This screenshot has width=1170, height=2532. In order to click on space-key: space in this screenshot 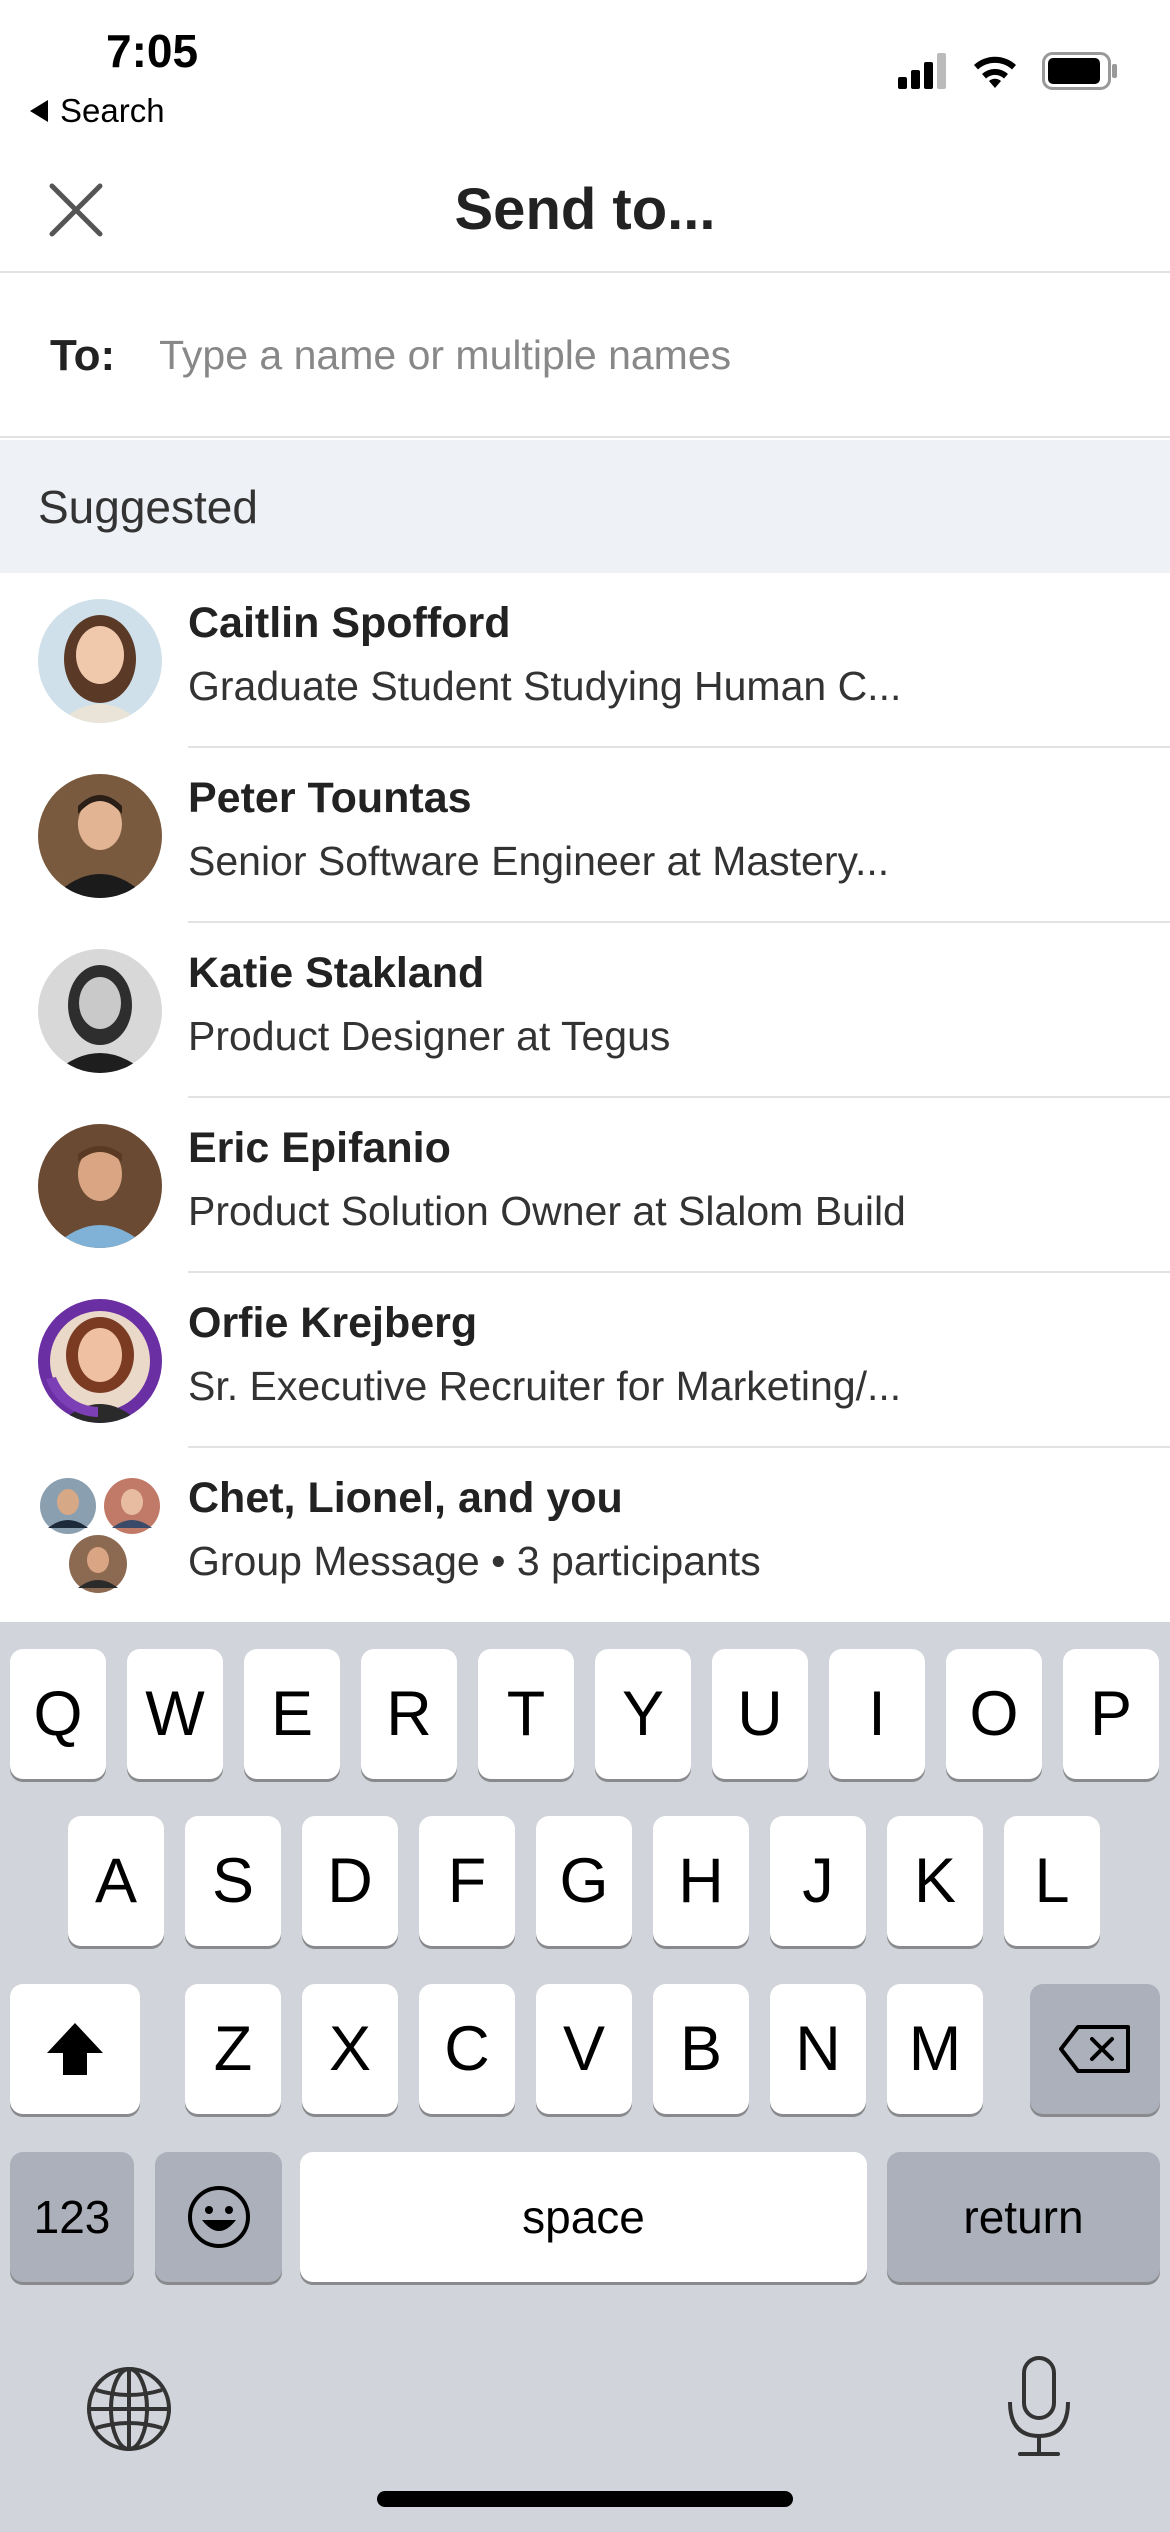, I will do `click(583, 2217)`.